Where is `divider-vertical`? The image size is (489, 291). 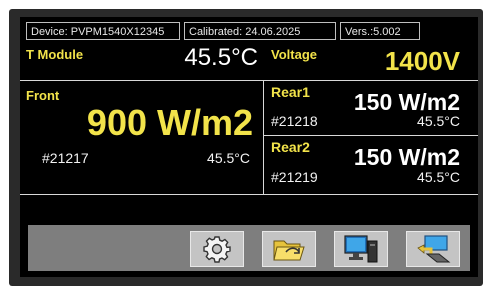 divider-vertical is located at coordinates (263, 137).